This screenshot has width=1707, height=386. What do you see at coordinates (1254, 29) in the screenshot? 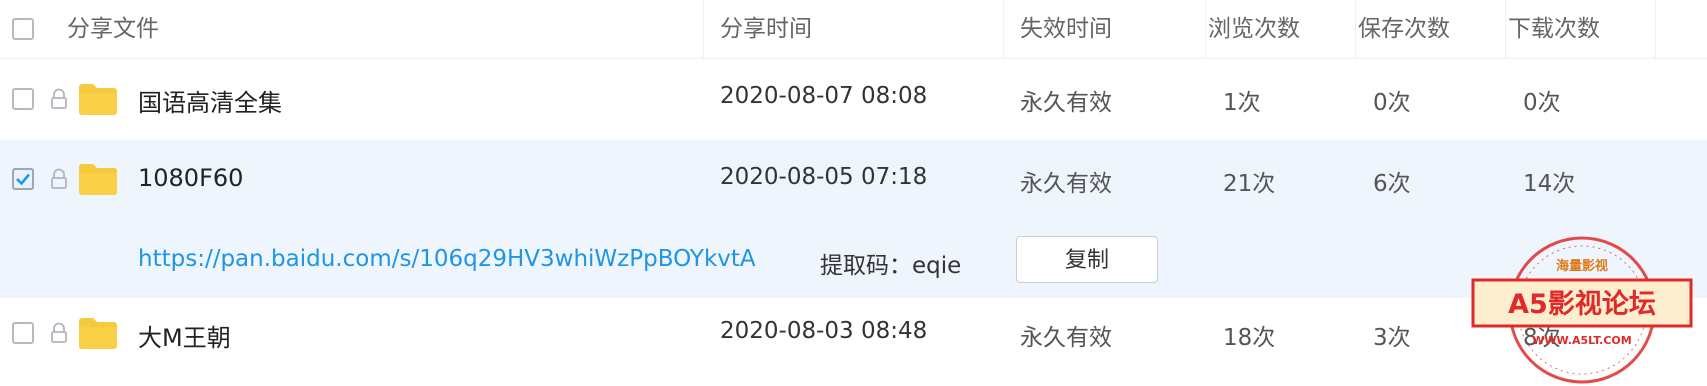
I see `header-views: 浏览次数` at bounding box center [1254, 29].